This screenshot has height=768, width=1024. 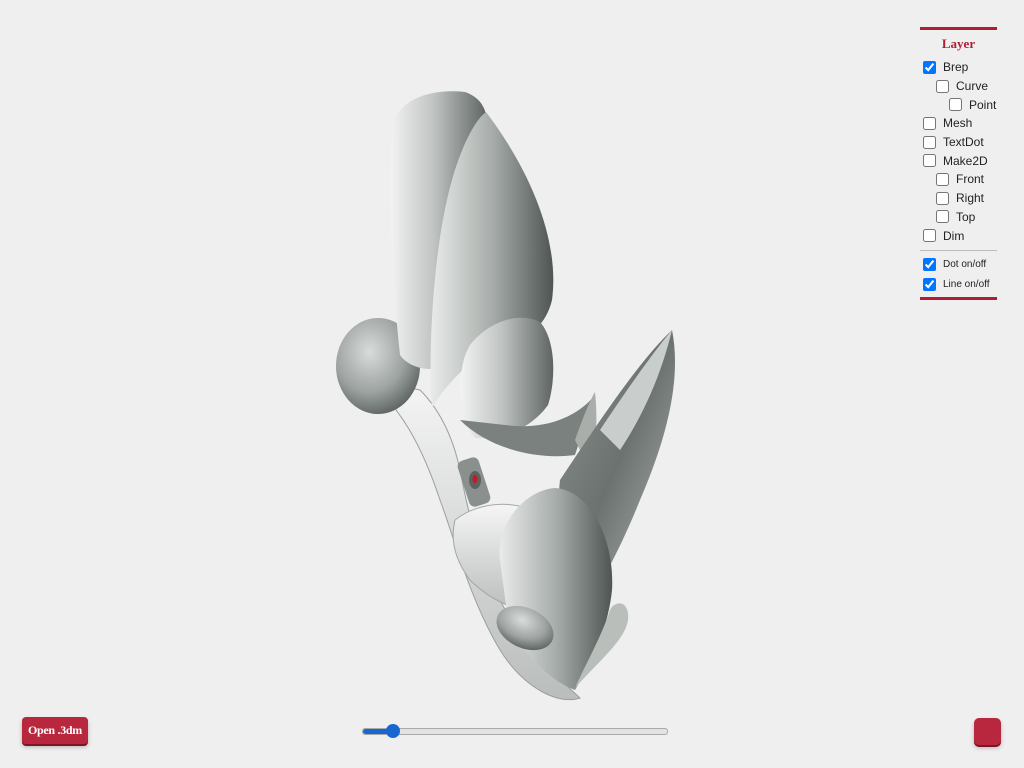 What do you see at coordinates (958, 43) in the screenshot?
I see `layer-panel-title: Layer` at bounding box center [958, 43].